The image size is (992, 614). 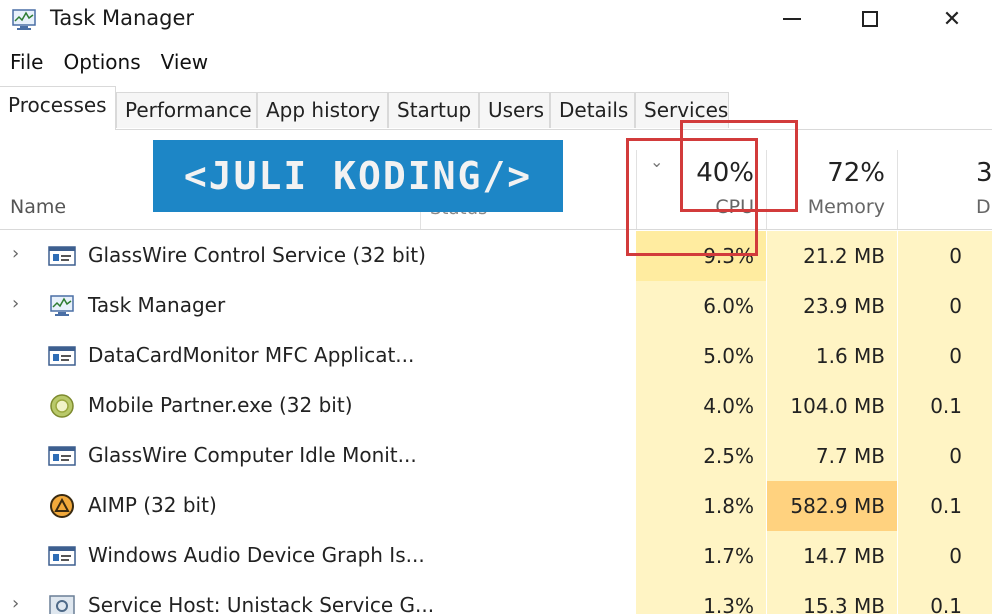 I want to click on window-title: Task Manager, so click(x=122, y=18).